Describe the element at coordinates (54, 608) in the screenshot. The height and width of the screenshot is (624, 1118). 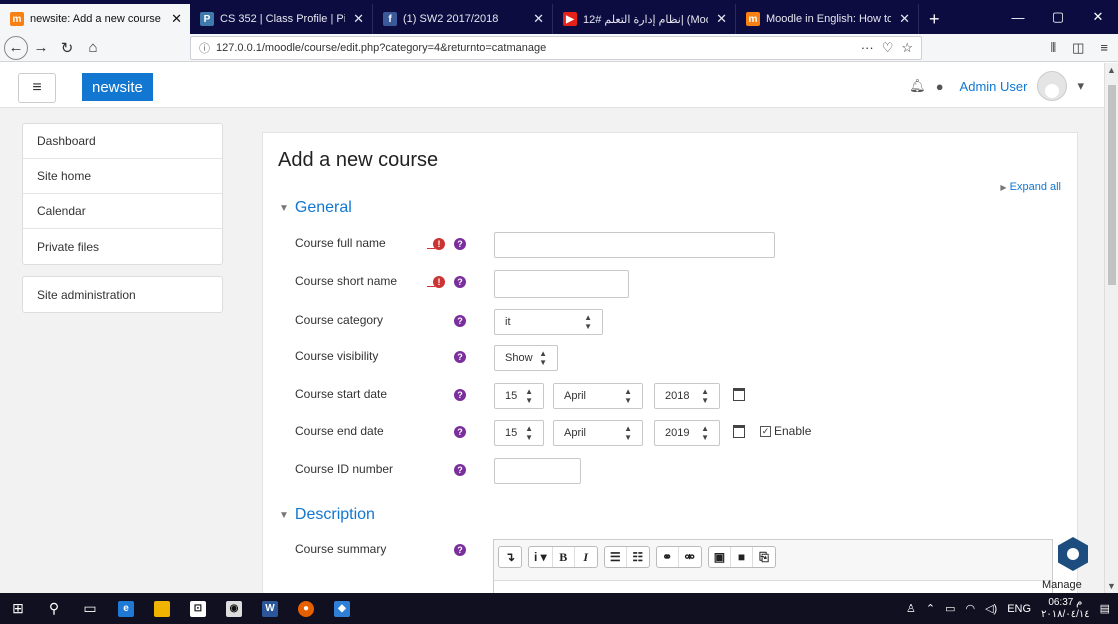
I see `search-icon: ⚲` at that location.